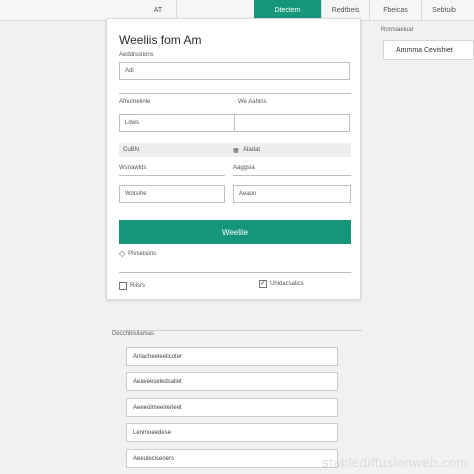 The height and width of the screenshot is (474, 474). What do you see at coordinates (136, 55) in the screenshot?
I see `address-label: Aeddrsstions` at bounding box center [136, 55].